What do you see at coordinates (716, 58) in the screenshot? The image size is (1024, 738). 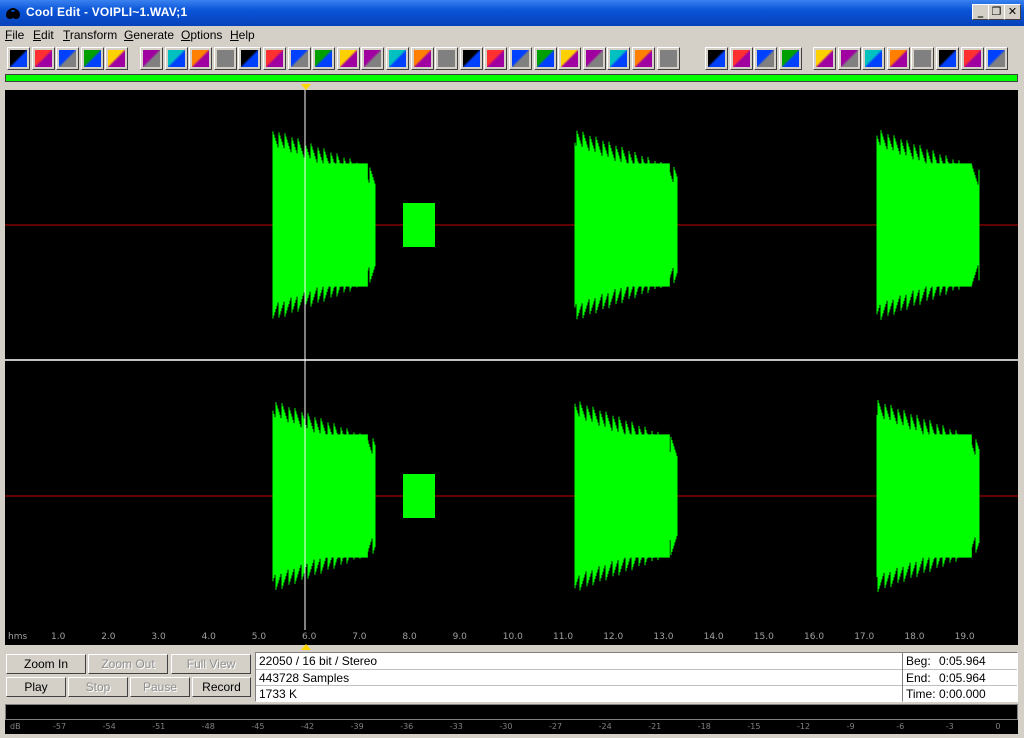 I see `toolbar-dark-a-button` at bounding box center [716, 58].